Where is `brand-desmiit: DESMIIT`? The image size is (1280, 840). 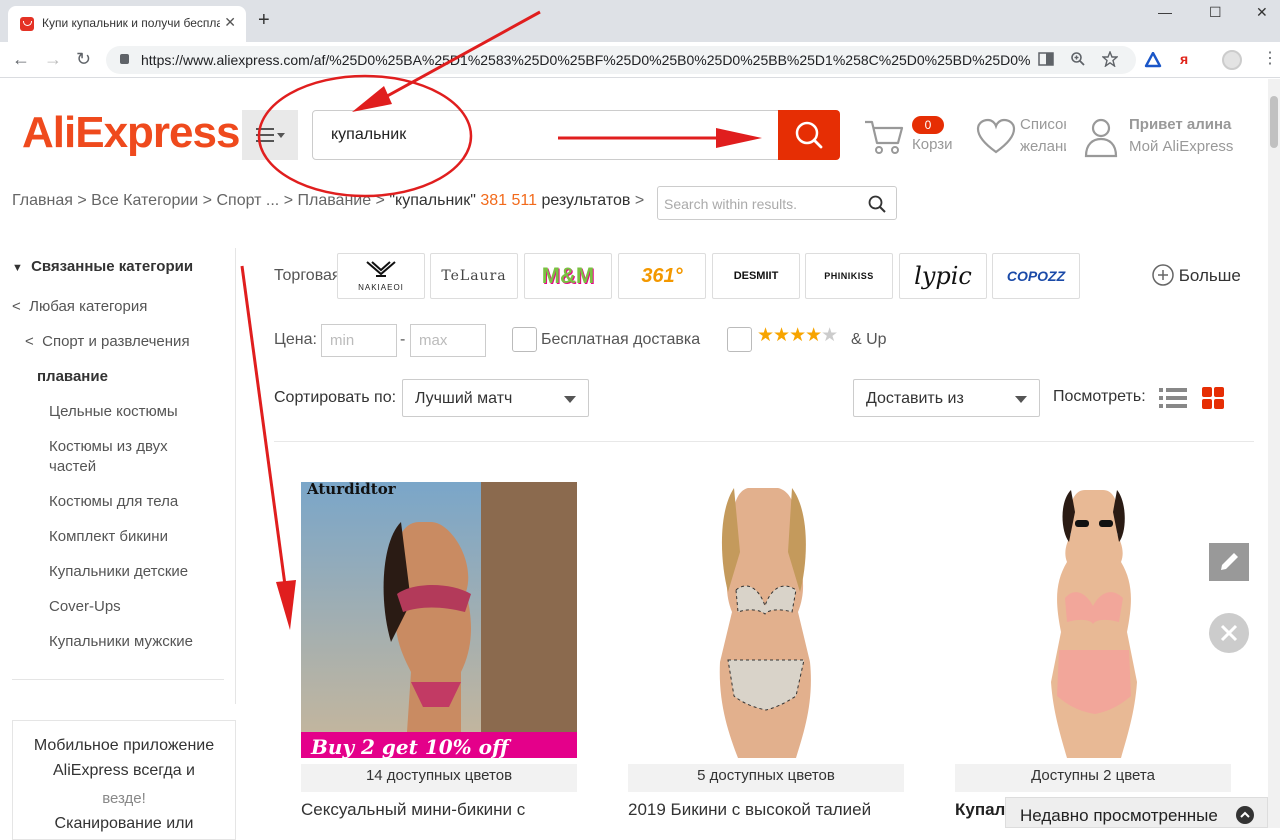 brand-desmiit: DESMIIT is located at coordinates (756, 276).